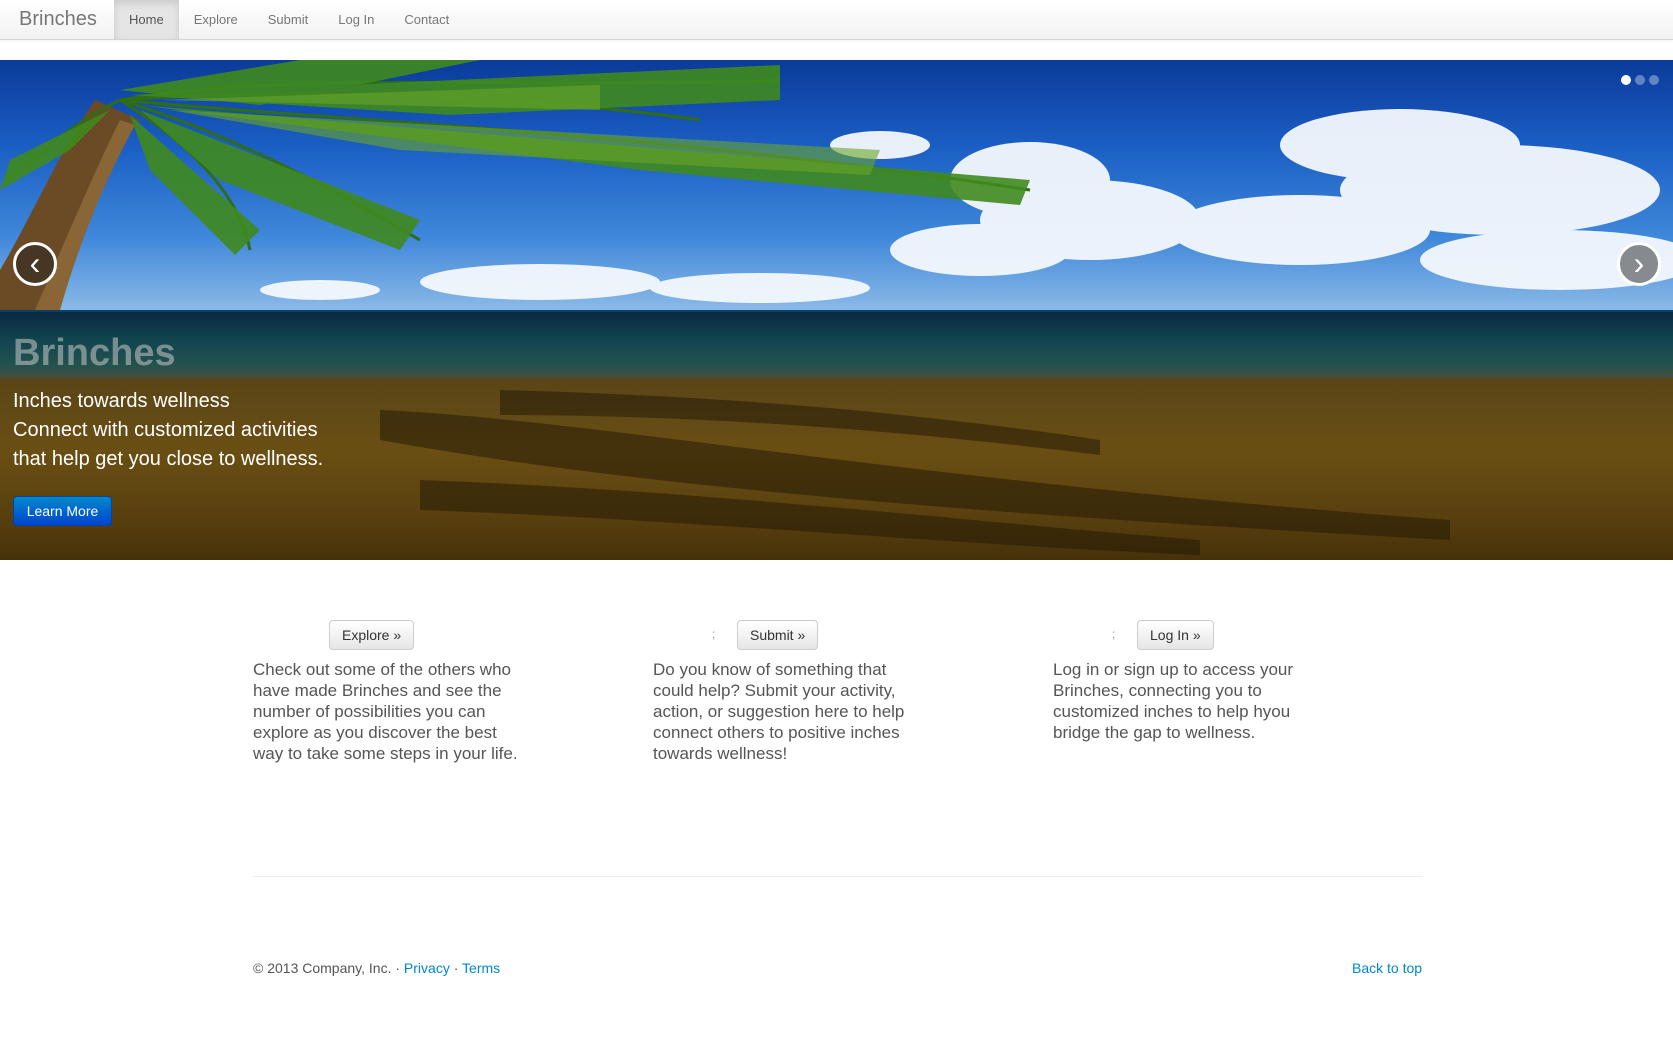  Describe the element at coordinates (481, 968) in the screenshot. I see `terms-link: Terms` at that location.